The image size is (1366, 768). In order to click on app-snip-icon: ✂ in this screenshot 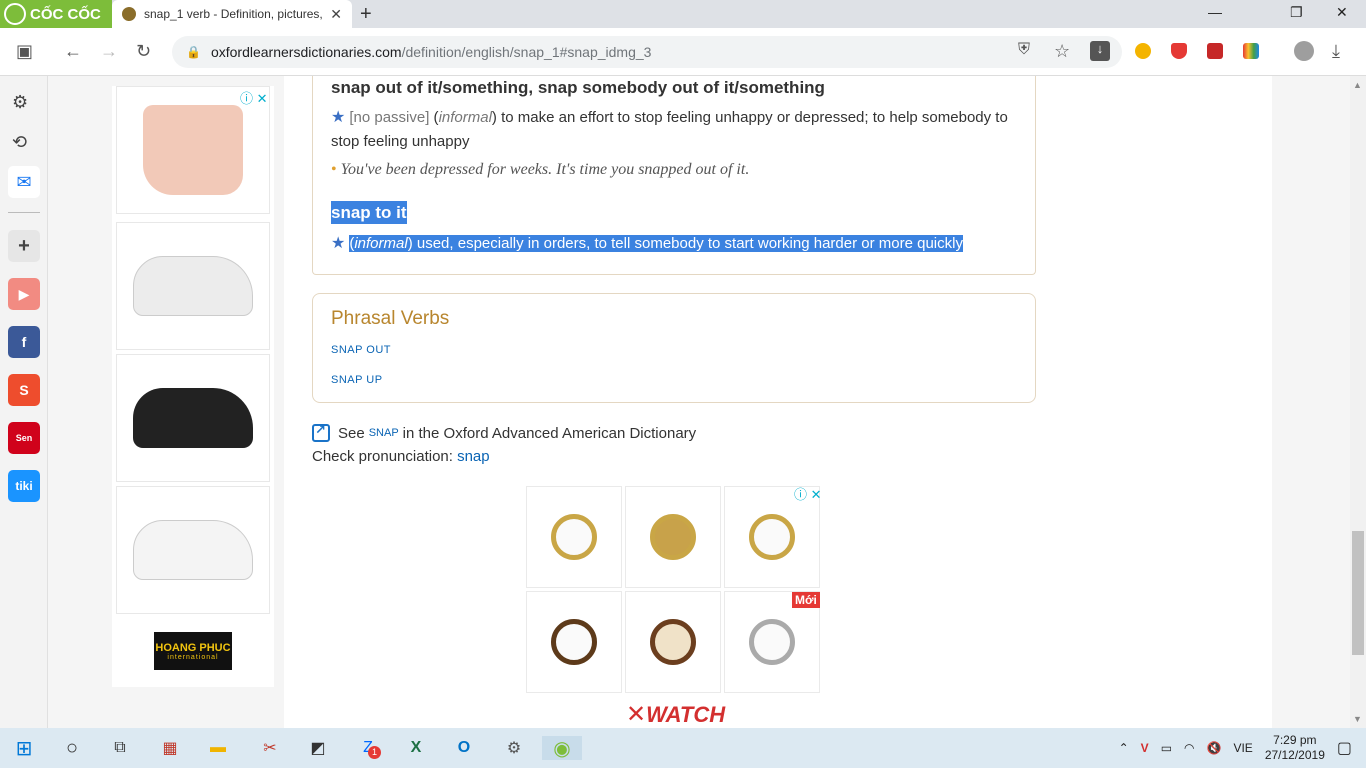, I will do `click(270, 748)`.